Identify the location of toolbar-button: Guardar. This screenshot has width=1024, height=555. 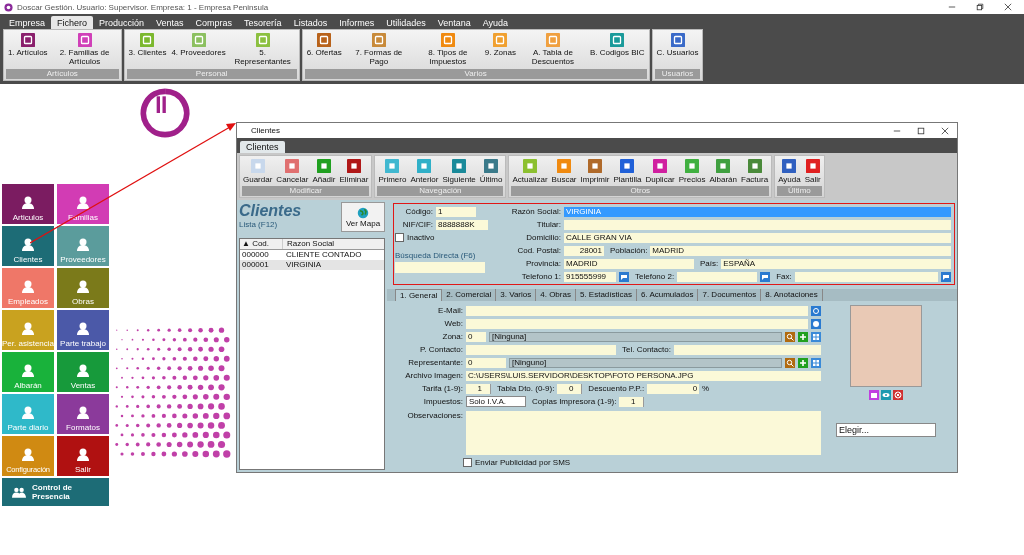
(258, 171).